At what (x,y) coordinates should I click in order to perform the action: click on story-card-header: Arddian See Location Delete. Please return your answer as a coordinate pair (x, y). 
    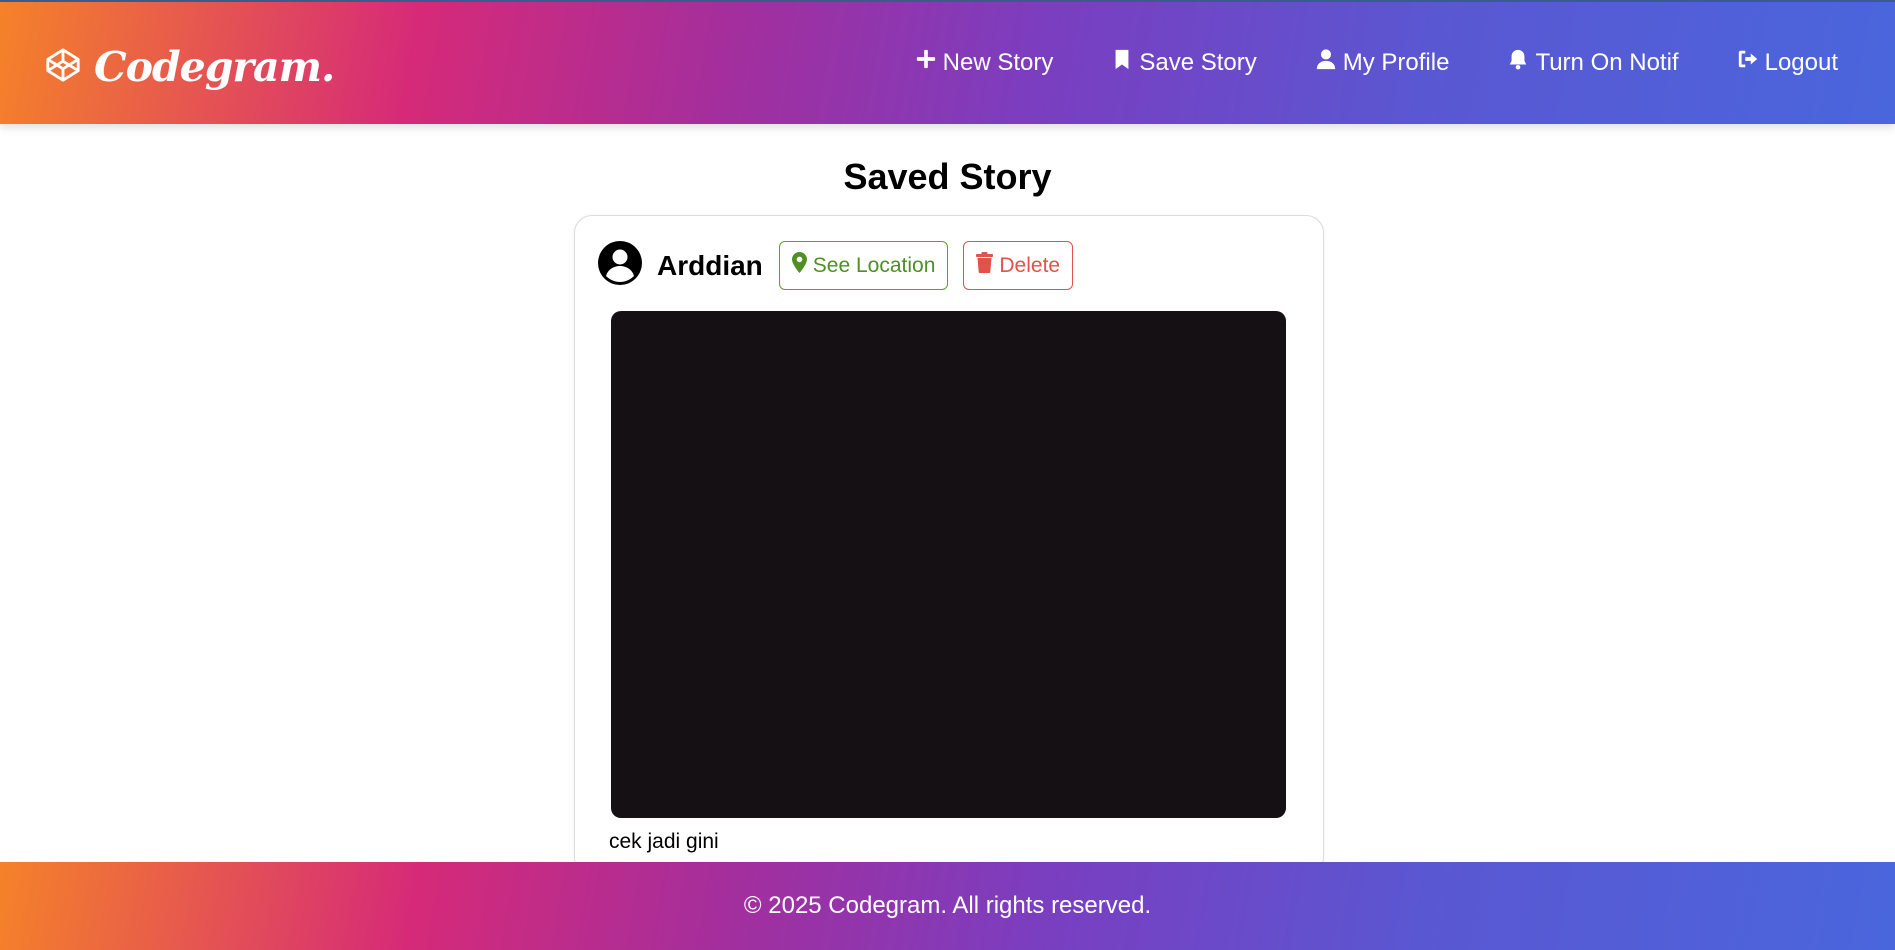
    Looking at the image, I should click on (835, 265).